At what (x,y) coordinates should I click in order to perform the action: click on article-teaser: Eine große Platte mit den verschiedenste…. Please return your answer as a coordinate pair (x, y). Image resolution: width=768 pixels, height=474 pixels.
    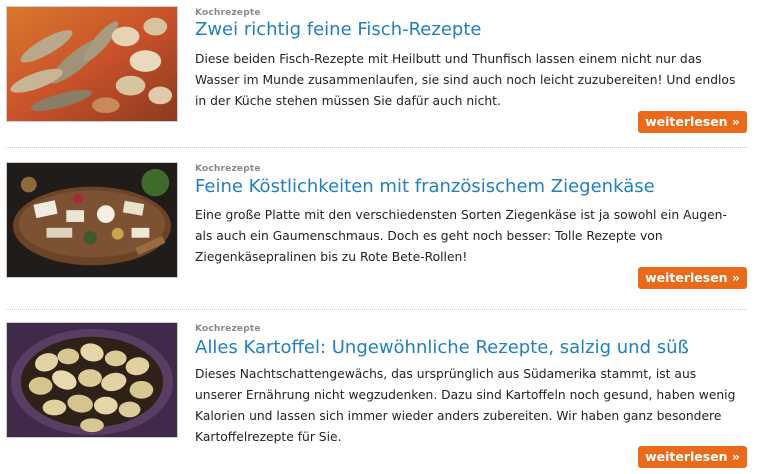
    Looking at the image, I should click on (461, 236).